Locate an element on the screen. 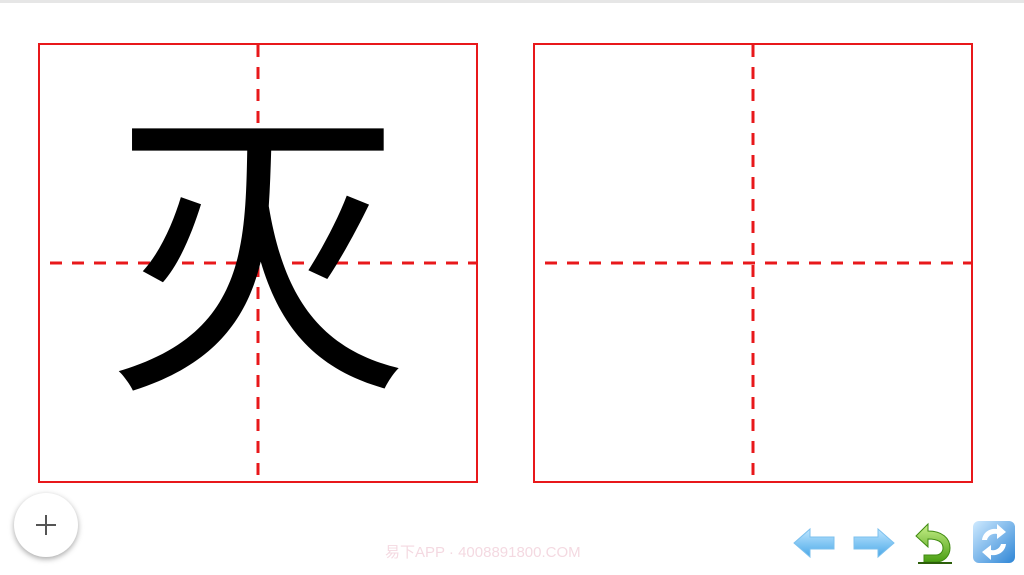 The width and height of the screenshot is (1024, 575). refresh-icon is located at coordinates (994, 542).